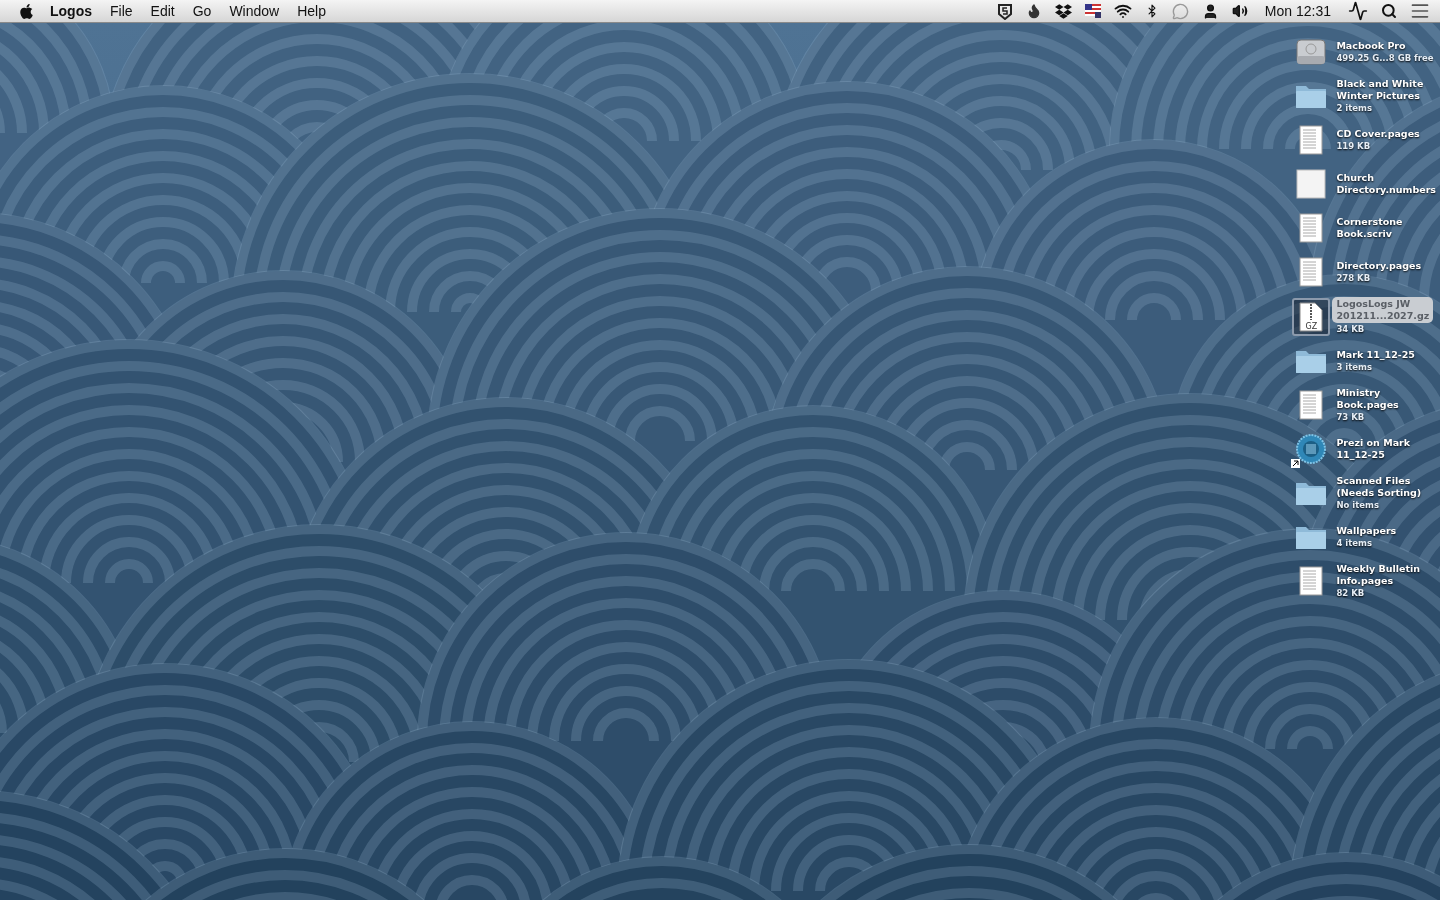 This screenshot has height=900, width=1440. Describe the element at coordinates (1389, 11) in the screenshot. I see `search-icon` at that location.